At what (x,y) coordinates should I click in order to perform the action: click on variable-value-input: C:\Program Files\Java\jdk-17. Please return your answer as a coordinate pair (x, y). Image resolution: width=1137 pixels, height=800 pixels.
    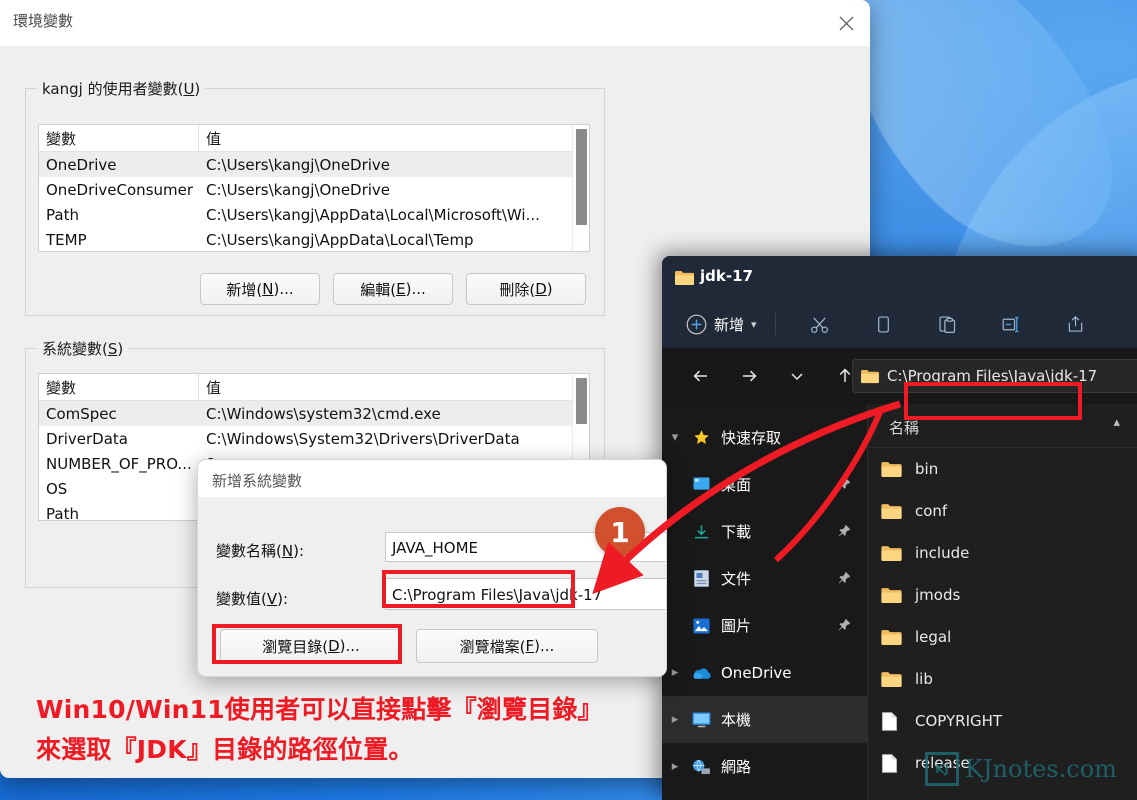
    Looking at the image, I should click on (525, 594).